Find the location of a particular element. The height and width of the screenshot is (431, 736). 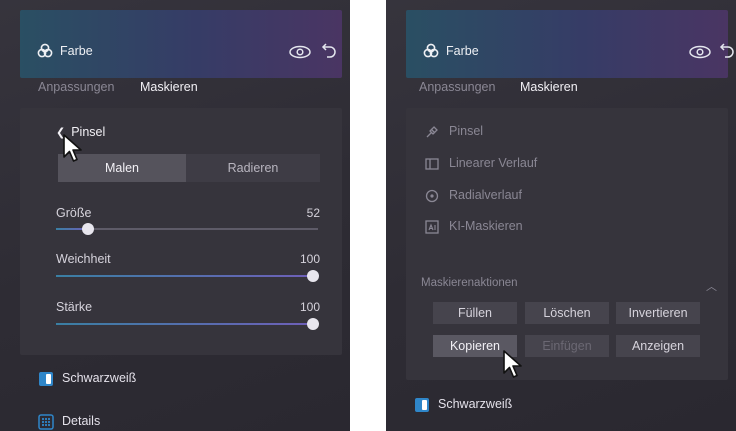

tool-label: Pinsel is located at coordinates (466, 131).